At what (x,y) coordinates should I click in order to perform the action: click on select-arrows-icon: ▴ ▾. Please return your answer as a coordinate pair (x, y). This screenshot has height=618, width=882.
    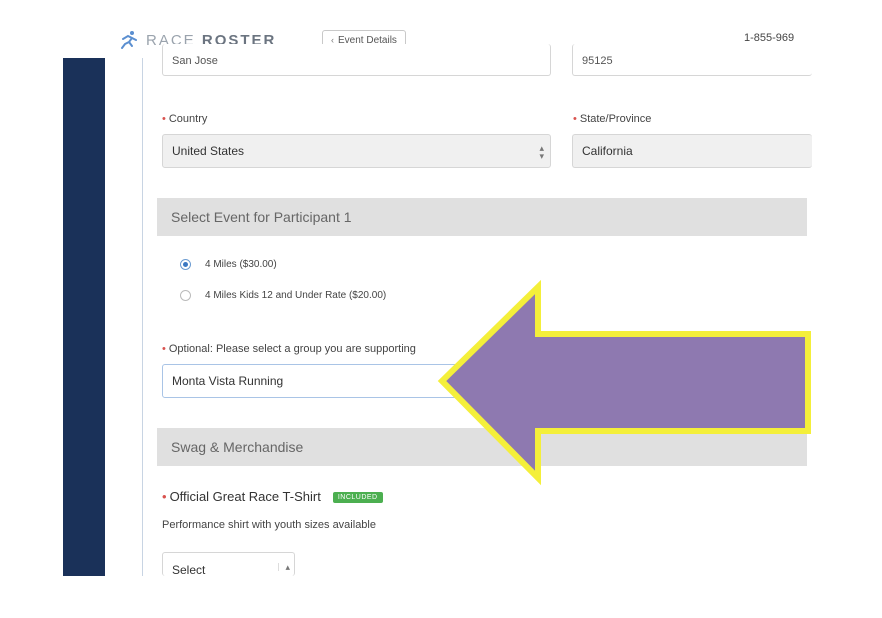
    Looking at the image, I should click on (541, 152).